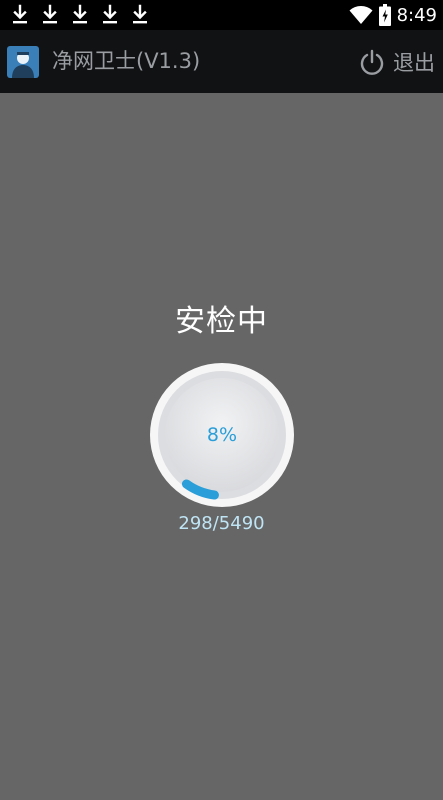 The height and width of the screenshot is (800, 443). Describe the element at coordinates (416, 15) in the screenshot. I see `status-time: 8:49` at that location.